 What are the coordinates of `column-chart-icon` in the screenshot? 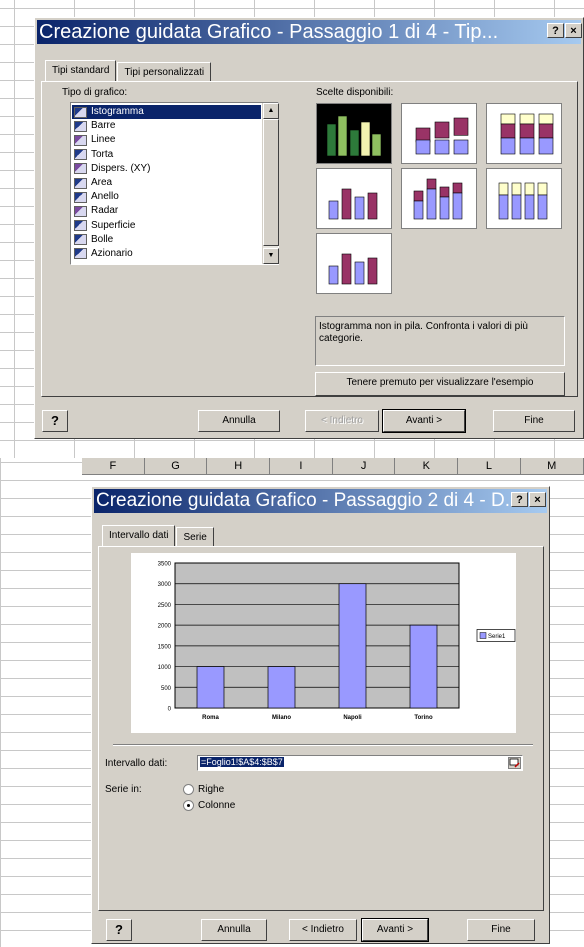 It's located at (80, 112).